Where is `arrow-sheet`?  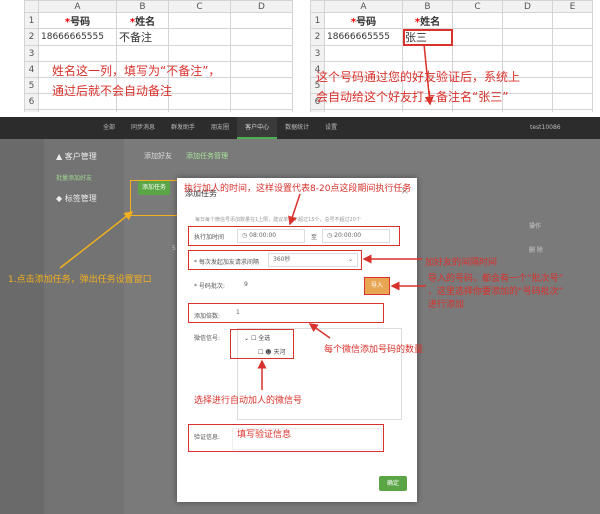 arrow-sheet is located at coordinates (428, 74).